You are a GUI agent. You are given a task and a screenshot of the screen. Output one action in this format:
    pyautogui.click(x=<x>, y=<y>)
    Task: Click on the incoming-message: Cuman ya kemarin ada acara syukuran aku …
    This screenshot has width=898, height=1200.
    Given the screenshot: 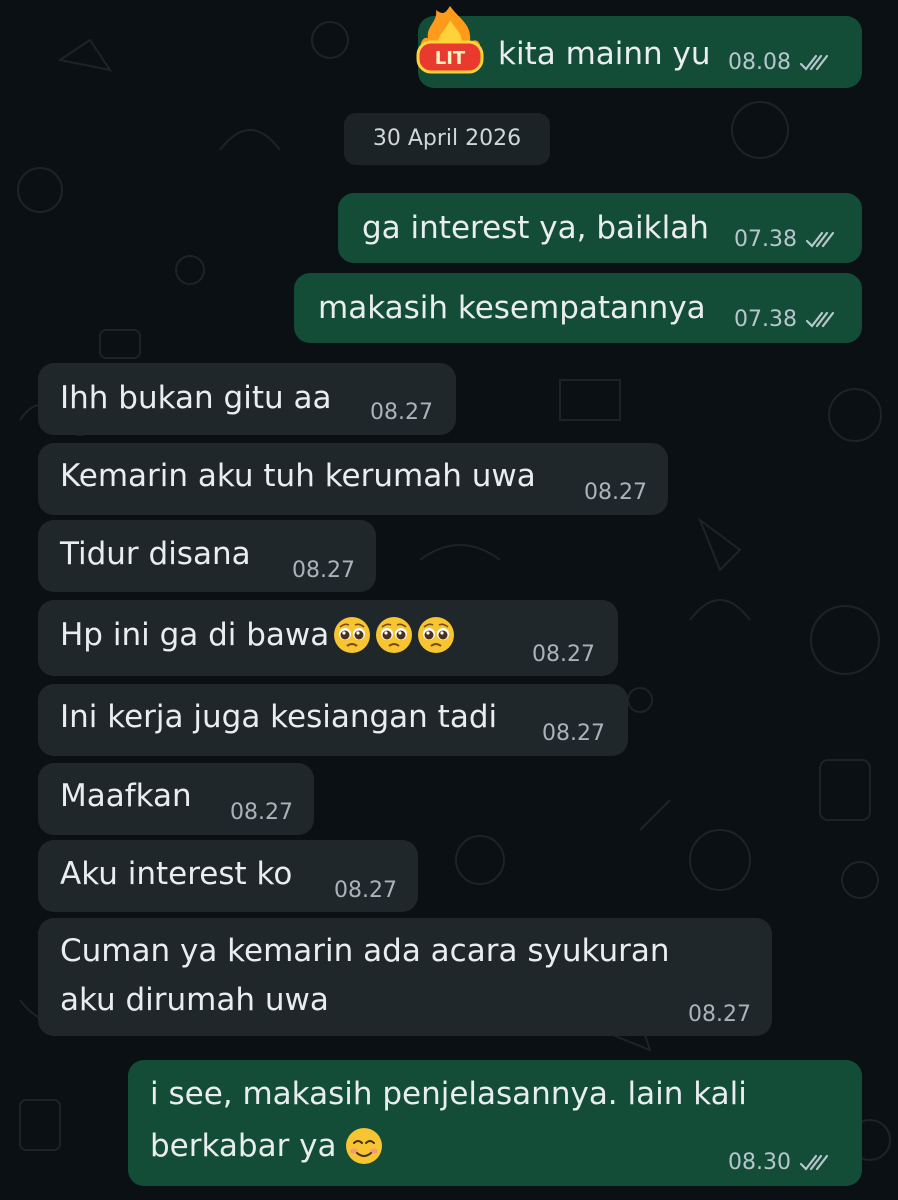 What is the action you would take?
    pyautogui.click(x=405, y=977)
    